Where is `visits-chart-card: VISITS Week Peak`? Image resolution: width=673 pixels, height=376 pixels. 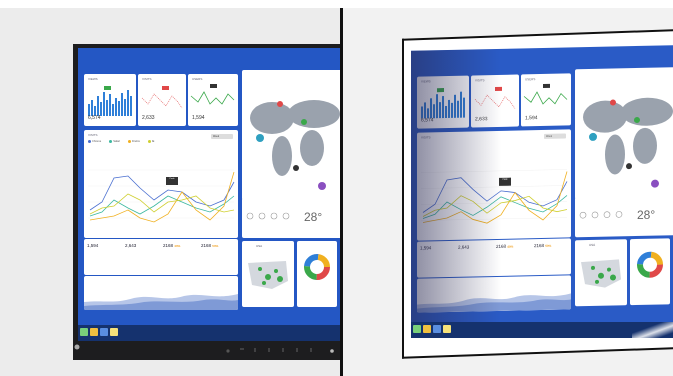
visits-chart-card: VISITS Week Peak is located at coordinates (494, 185).